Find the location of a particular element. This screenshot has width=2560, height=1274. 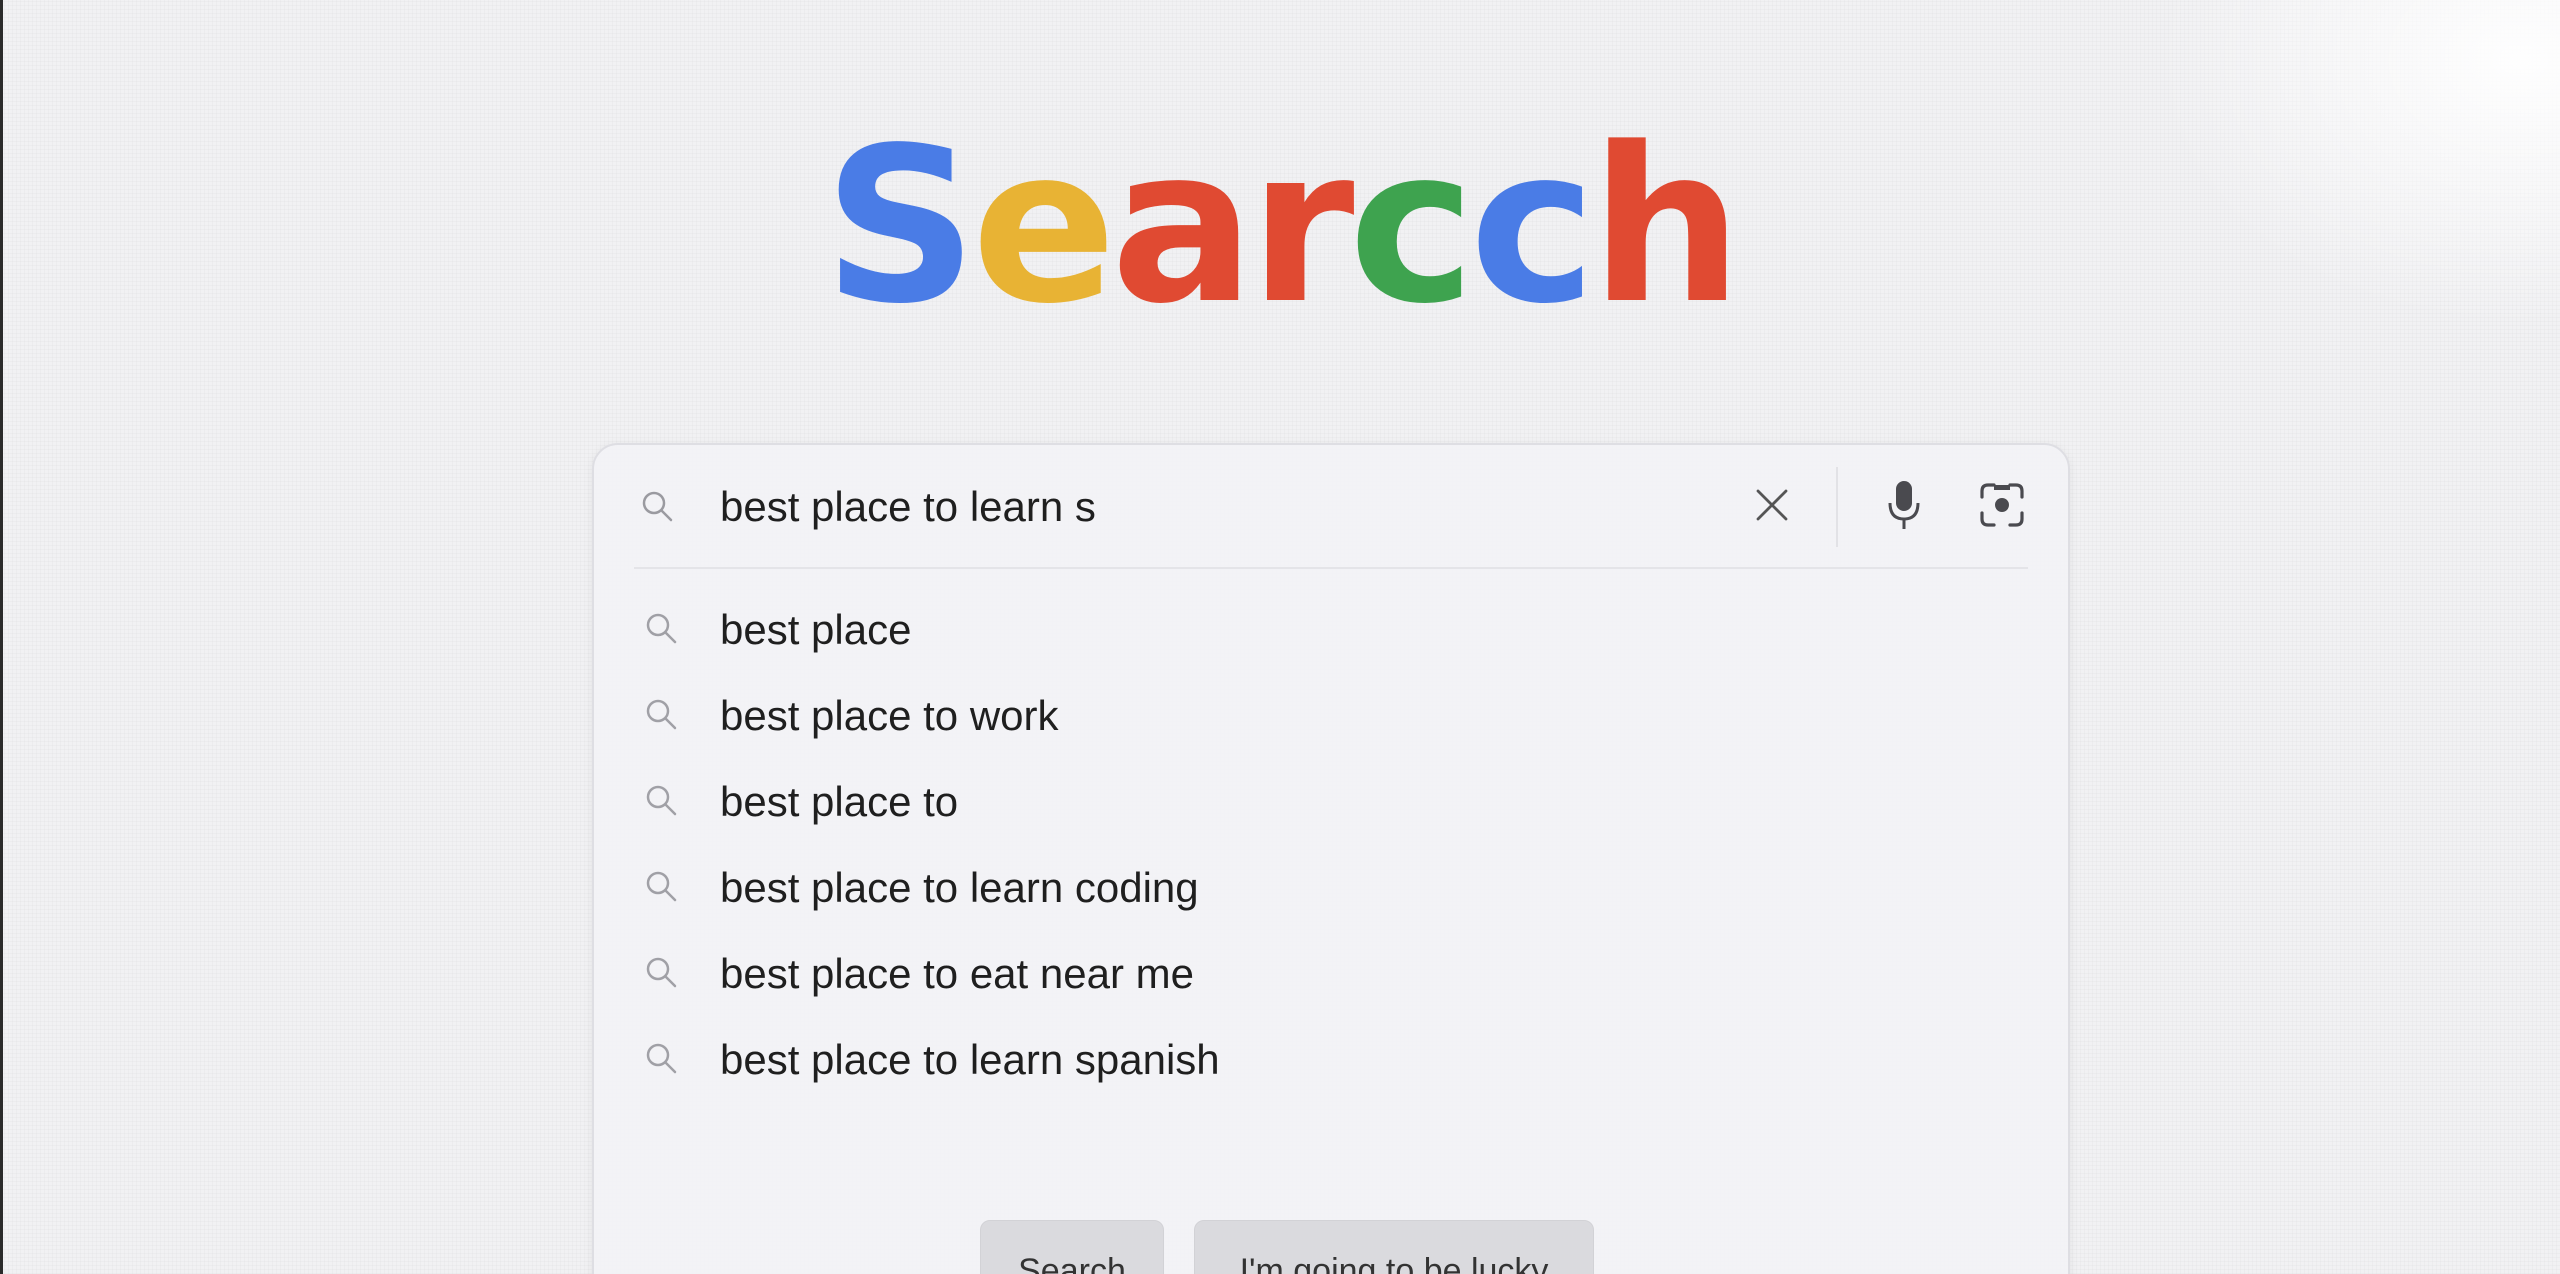

suggestion-text: best place to is located at coordinates (839, 801).